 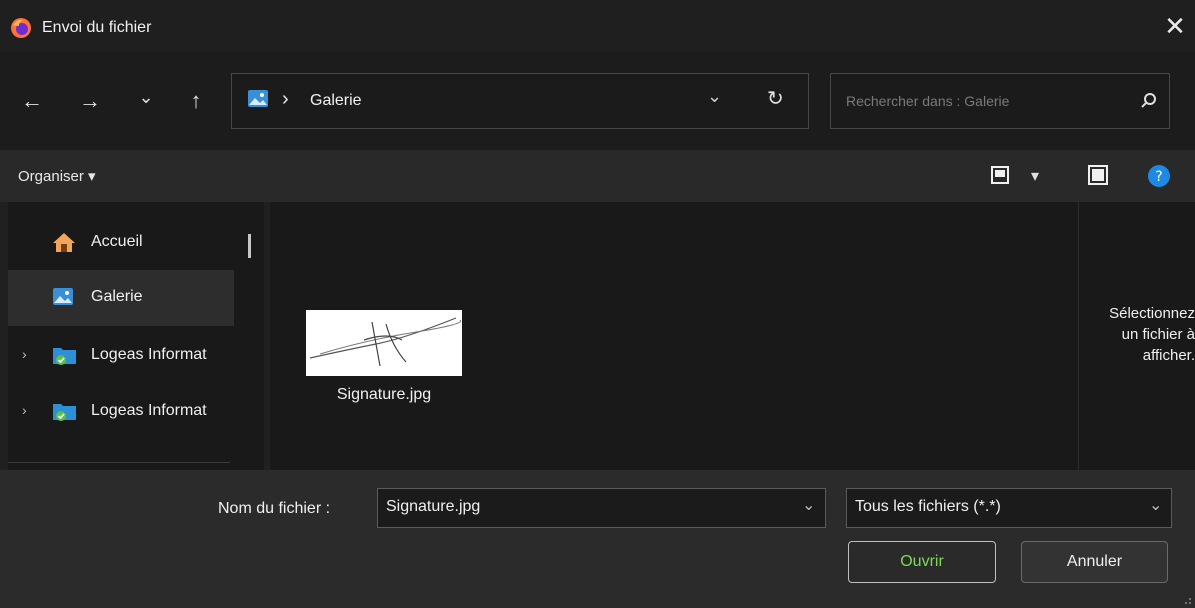 What do you see at coordinates (928, 506) in the screenshot?
I see `file-type-value: Tous les fichiers (*.*)` at bounding box center [928, 506].